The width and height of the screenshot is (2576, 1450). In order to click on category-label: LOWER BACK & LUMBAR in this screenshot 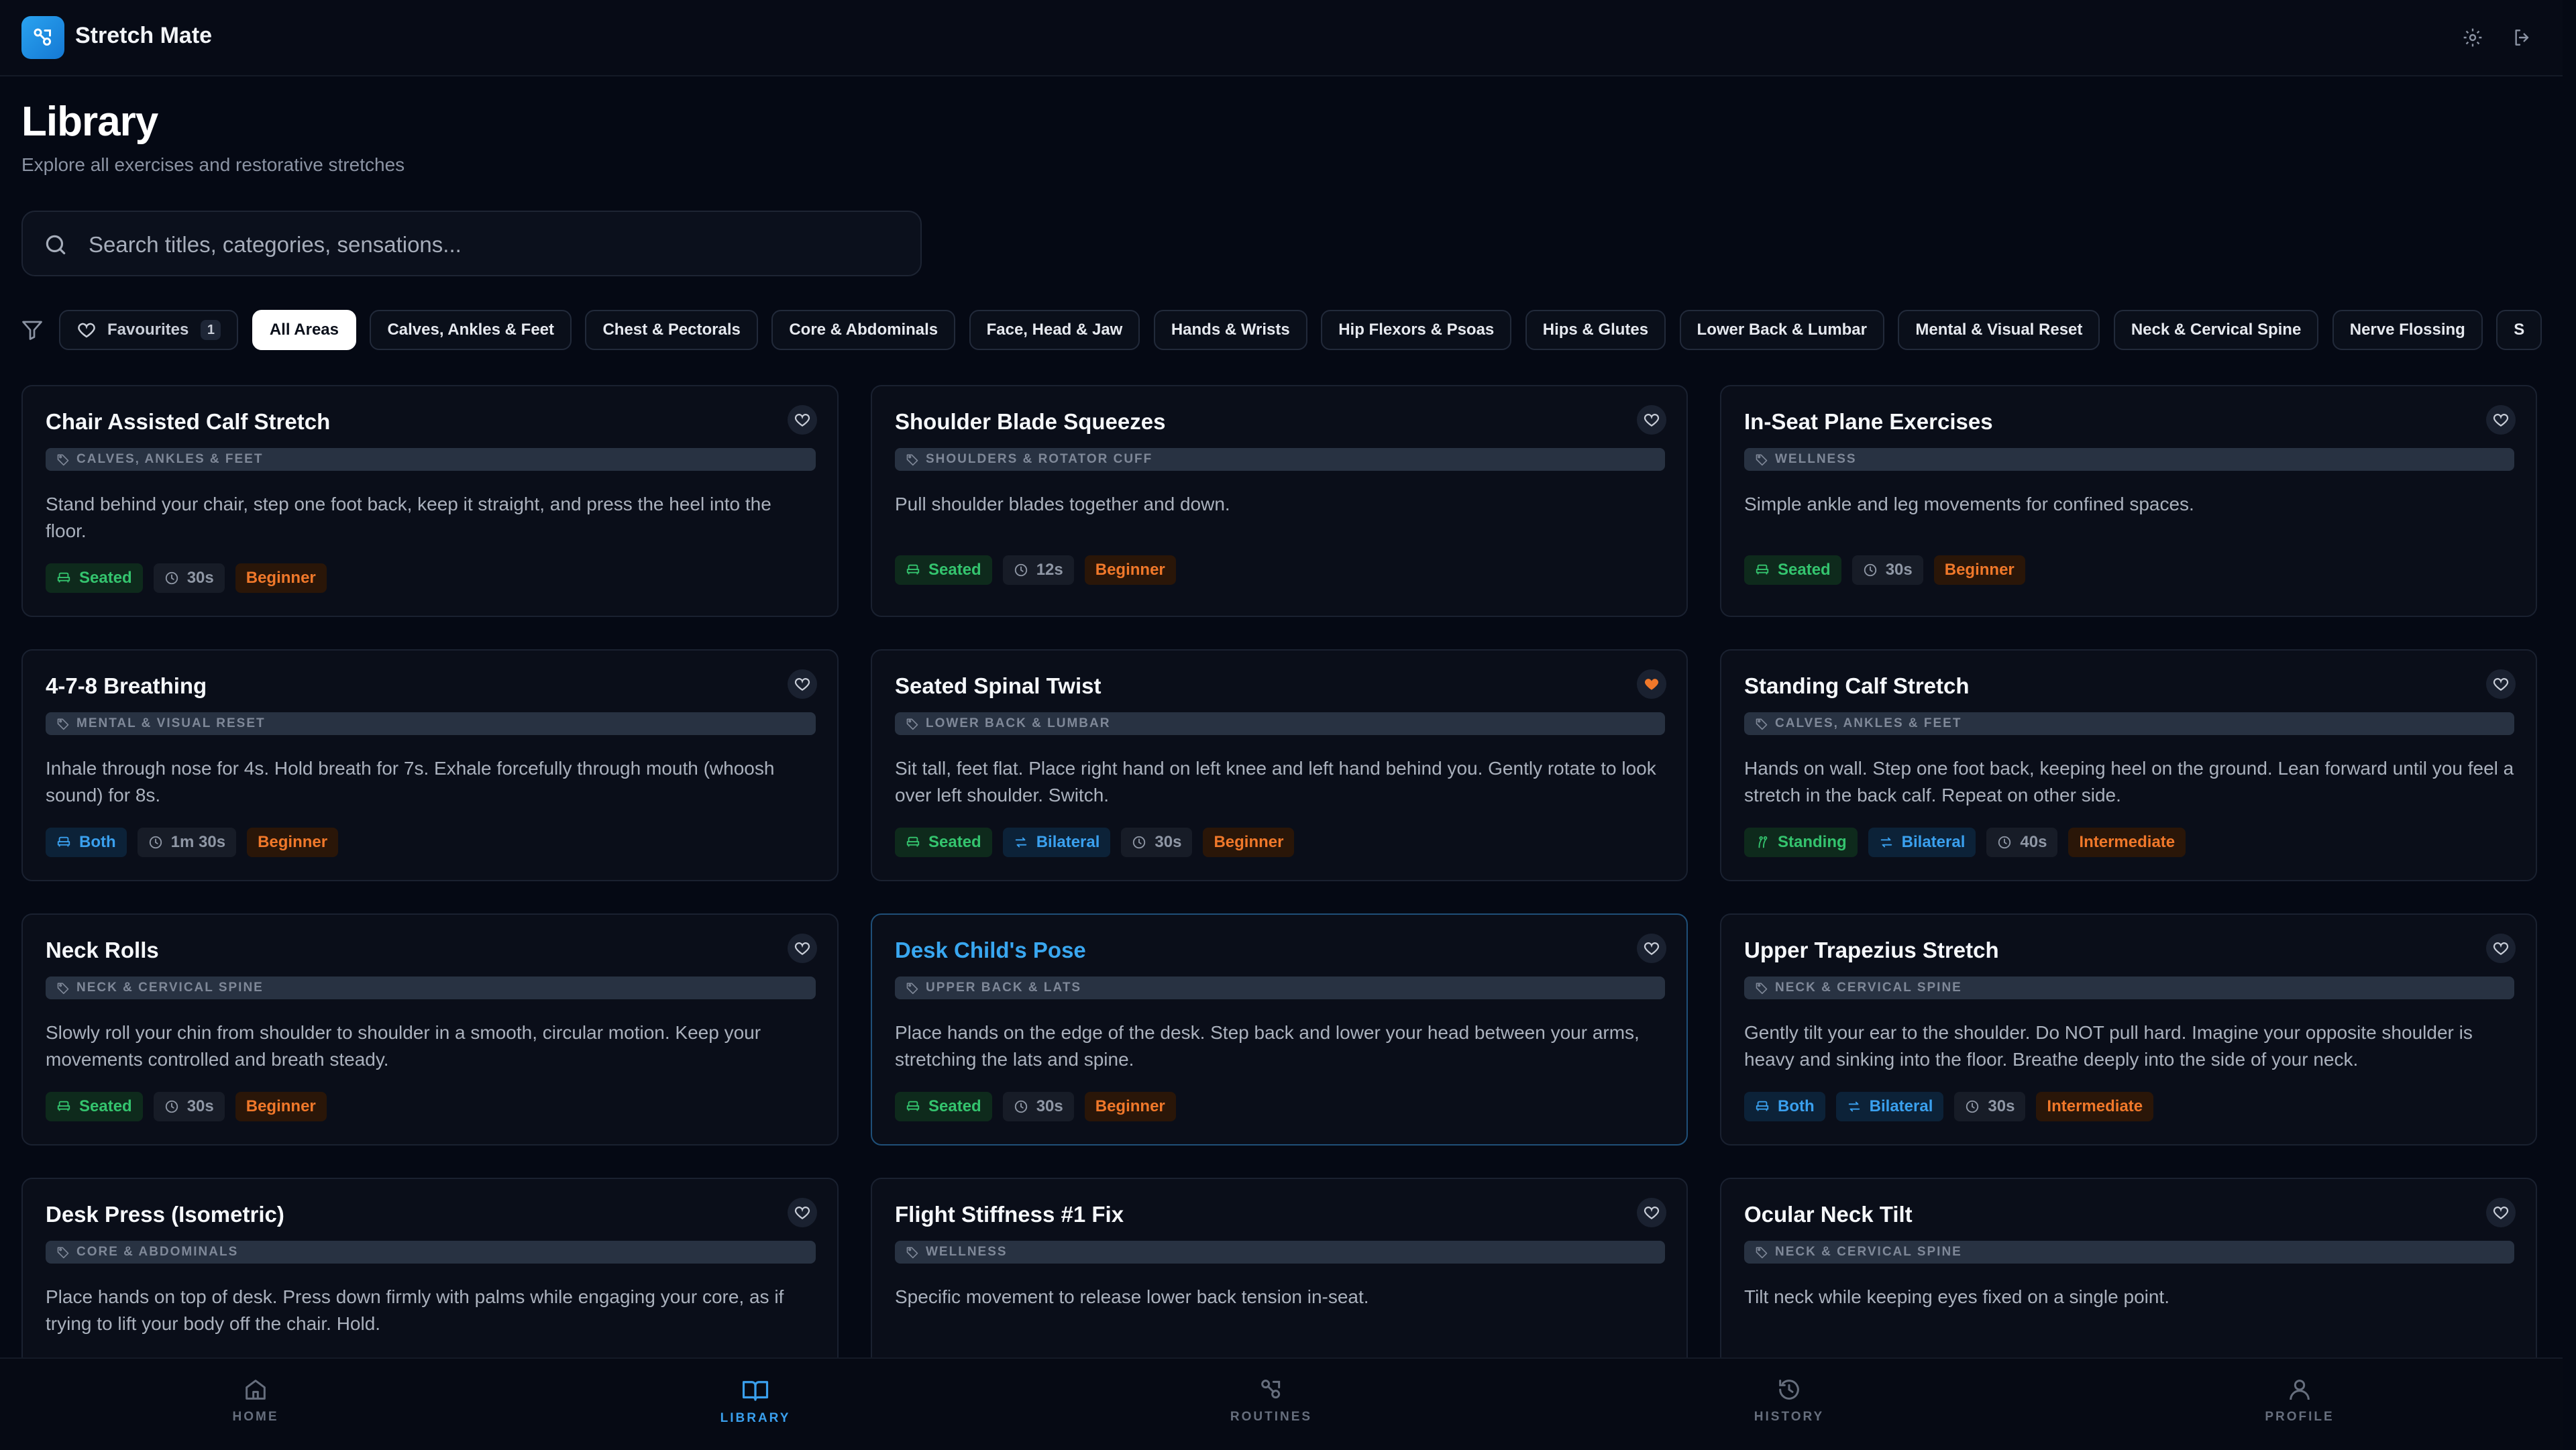, I will do `click(1280, 723)`.